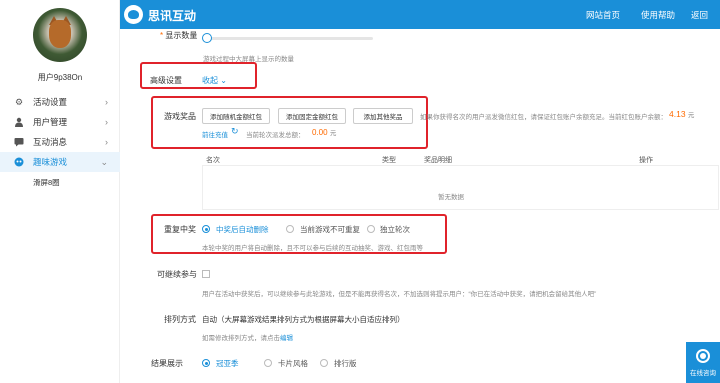 The height and width of the screenshot is (383, 720). I want to click on sidebar-item-label: 趣味游戏, so click(50, 162).